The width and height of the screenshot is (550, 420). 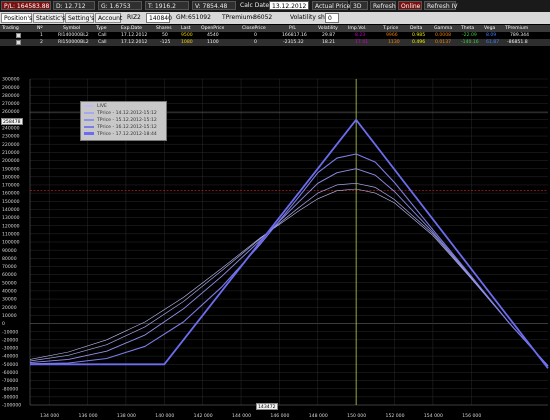 I want to click on cell-open-price: 1100, so click(x=213, y=42).